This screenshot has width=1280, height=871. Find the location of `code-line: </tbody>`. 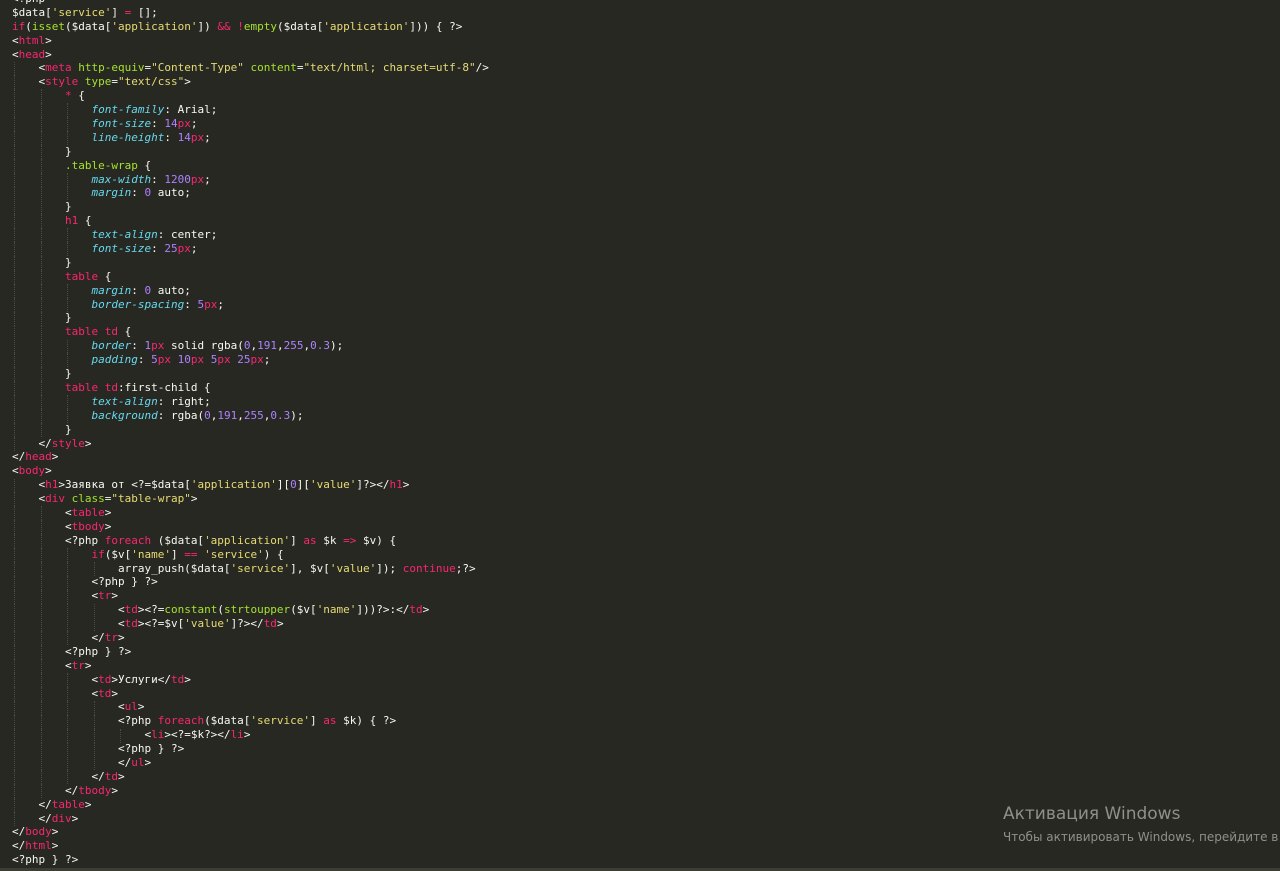

code-line: </tbody> is located at coordinates (250, 791).